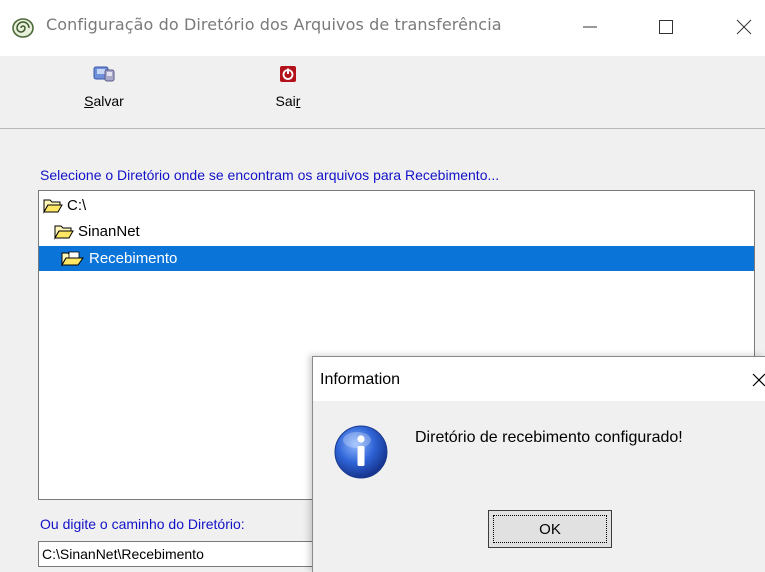  What do you see at coordinates (288, 101) in the screenshot?
I see `exit-label: Sair` at bounding box center [288, 101].